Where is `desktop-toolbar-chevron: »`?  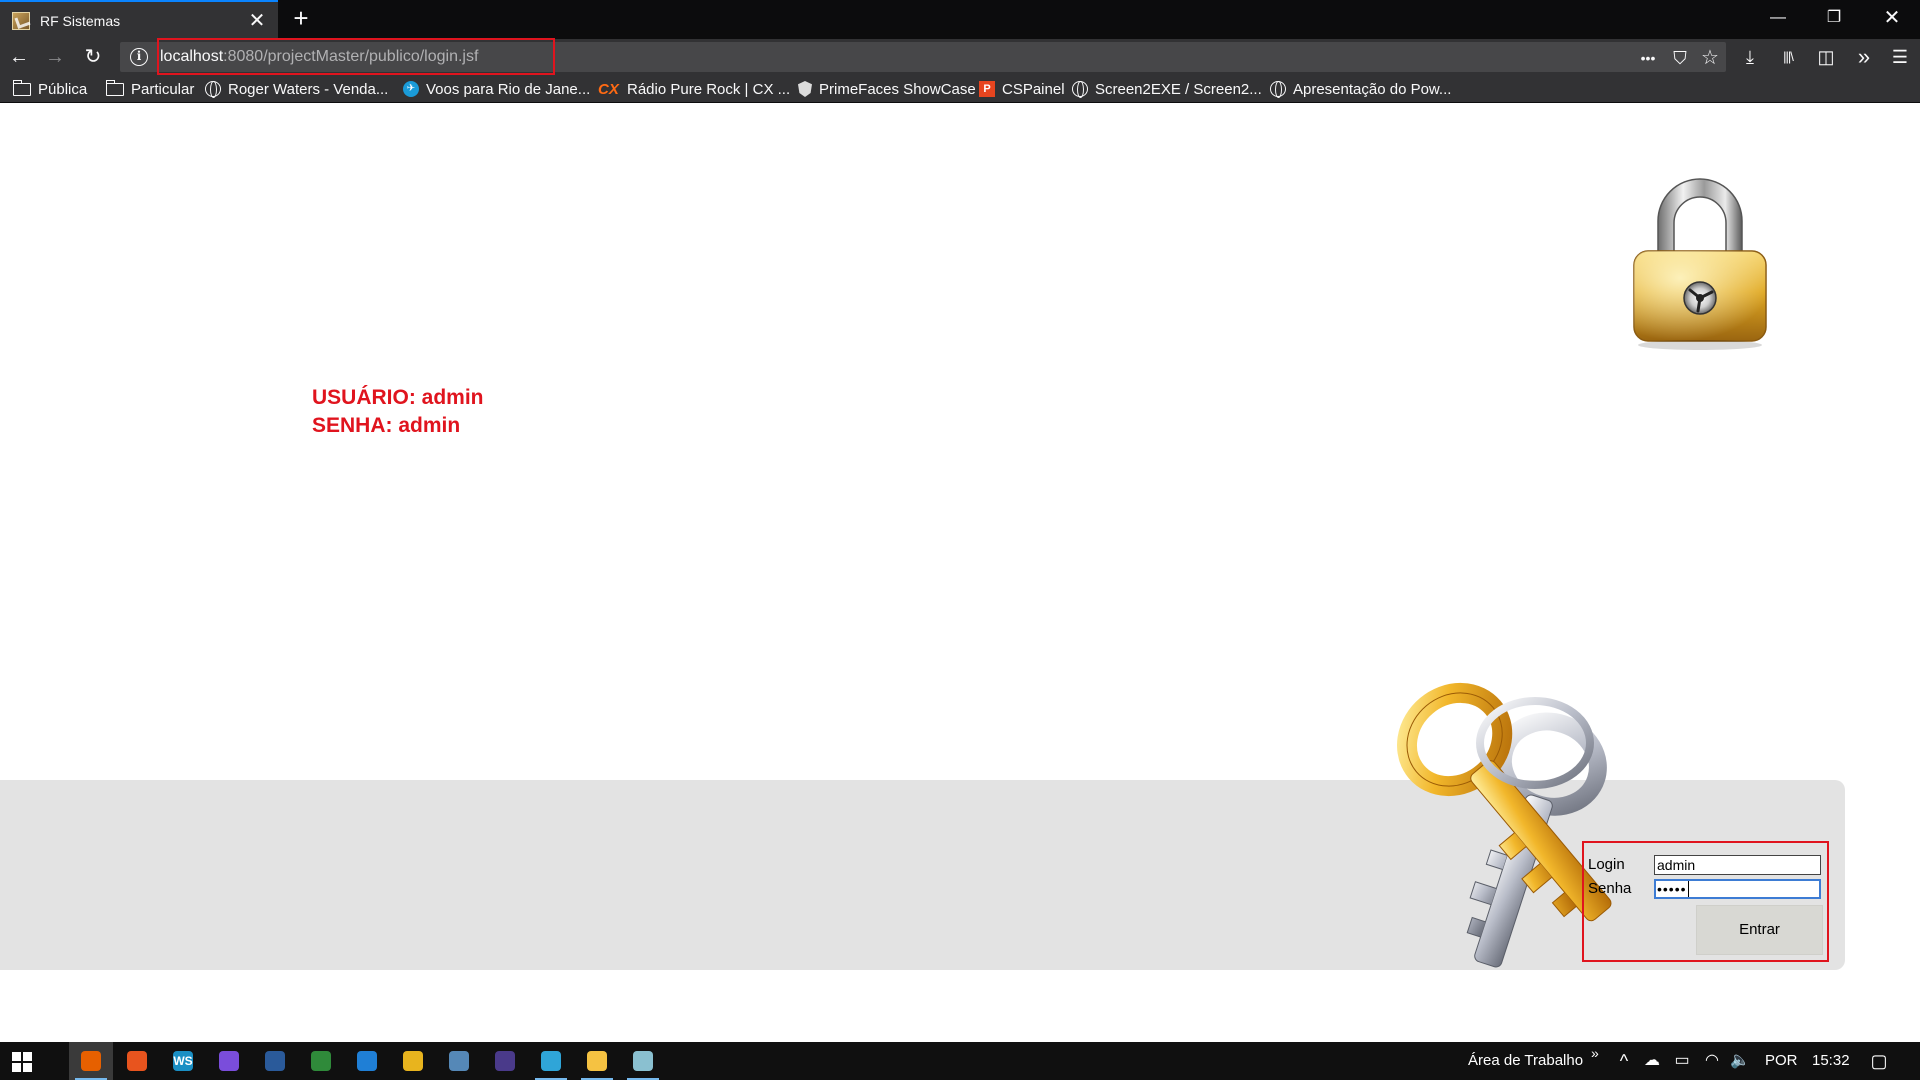
desktop-toolbar-chevron: » is located at coordinates (1595, 1053).